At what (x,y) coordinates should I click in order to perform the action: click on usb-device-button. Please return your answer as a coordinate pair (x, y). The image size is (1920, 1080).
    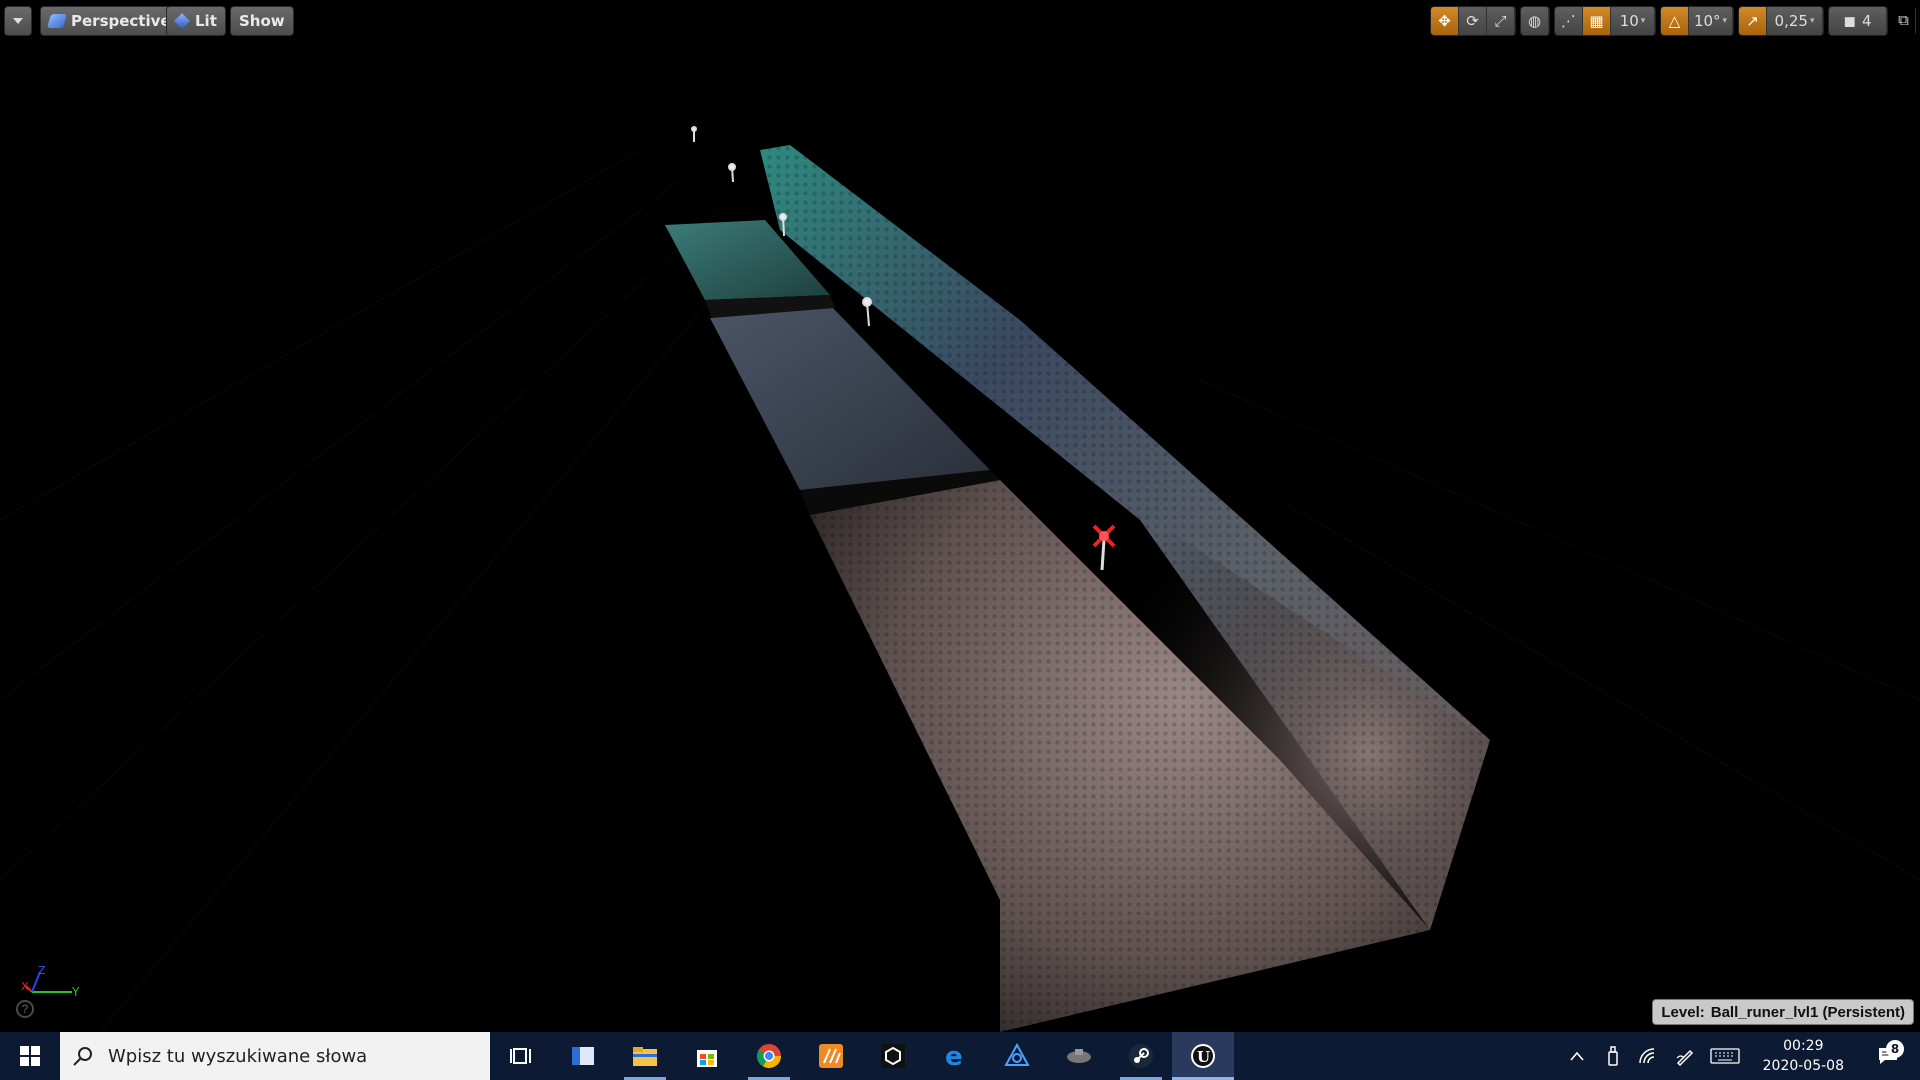
    Looking at the image, I should click on (1613, 1056).